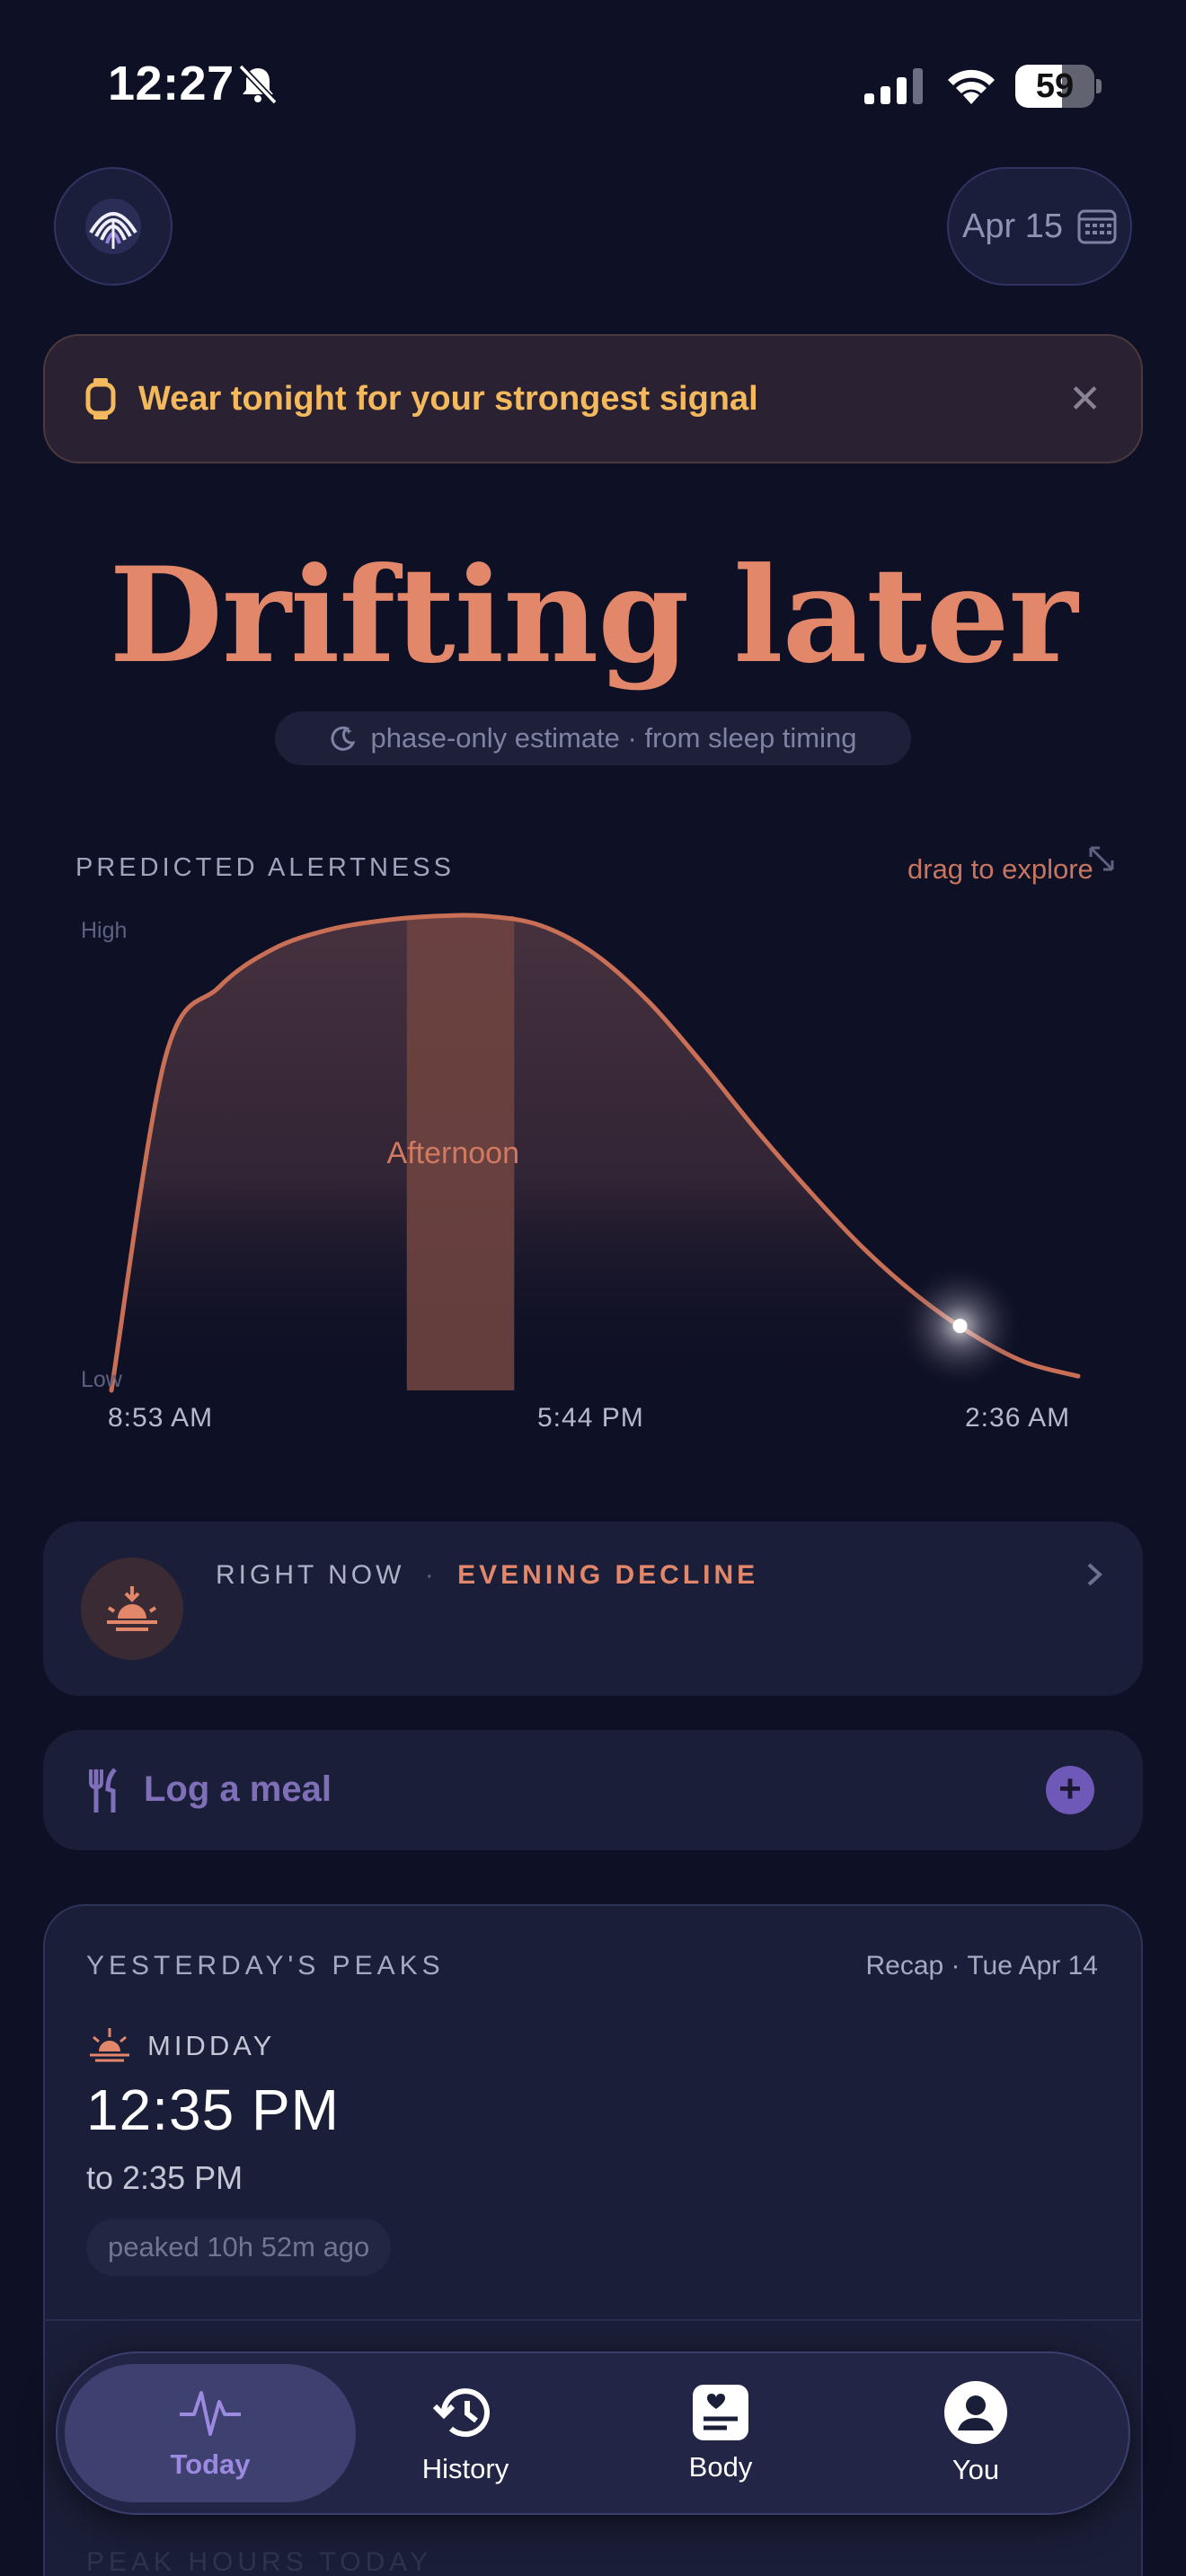 This screenshot has width=1186, height=2576. Describe the element at coordinates (1085, 399) in the screenshot. I see `close-icon: ✕` at that location.